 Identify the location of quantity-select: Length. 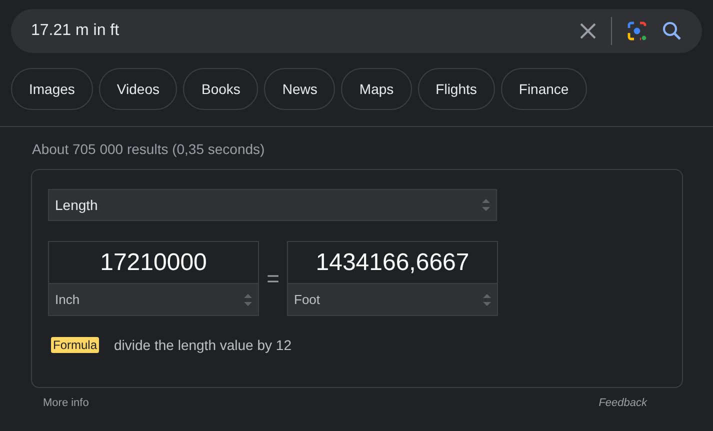
(272, 205).